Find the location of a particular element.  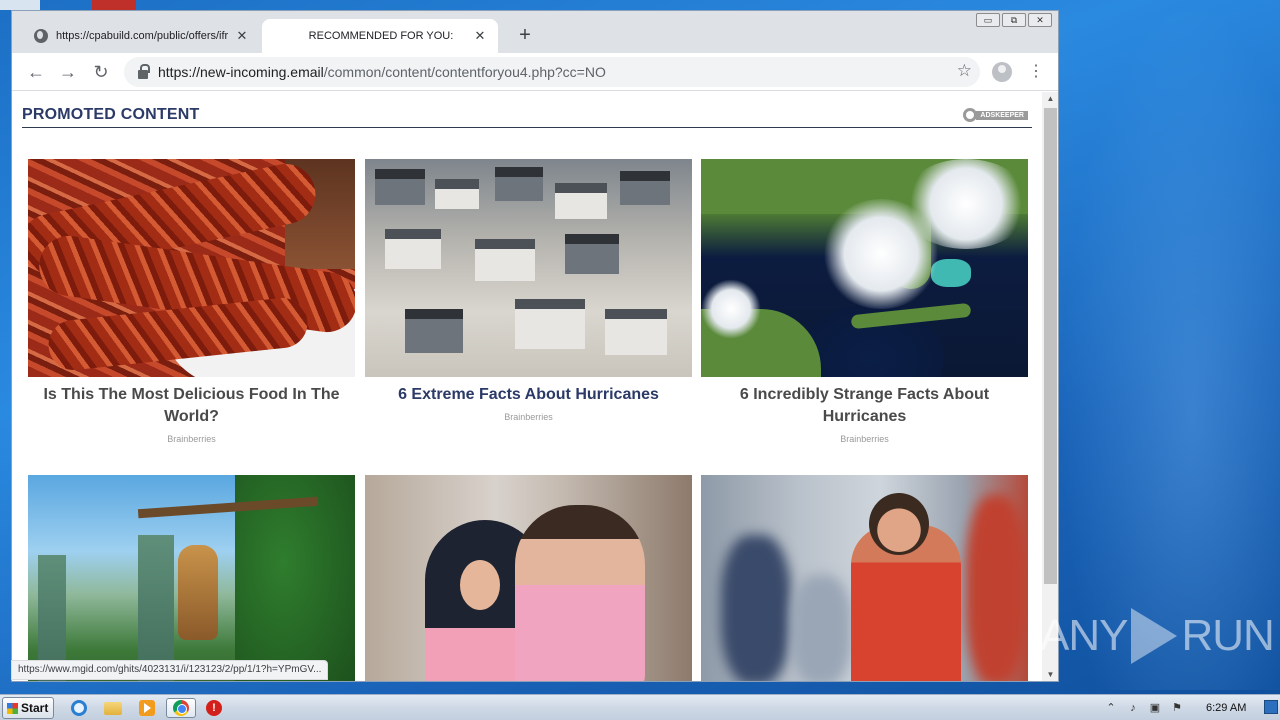

watermark-right: RUN is located at coordinates (1227, 635).